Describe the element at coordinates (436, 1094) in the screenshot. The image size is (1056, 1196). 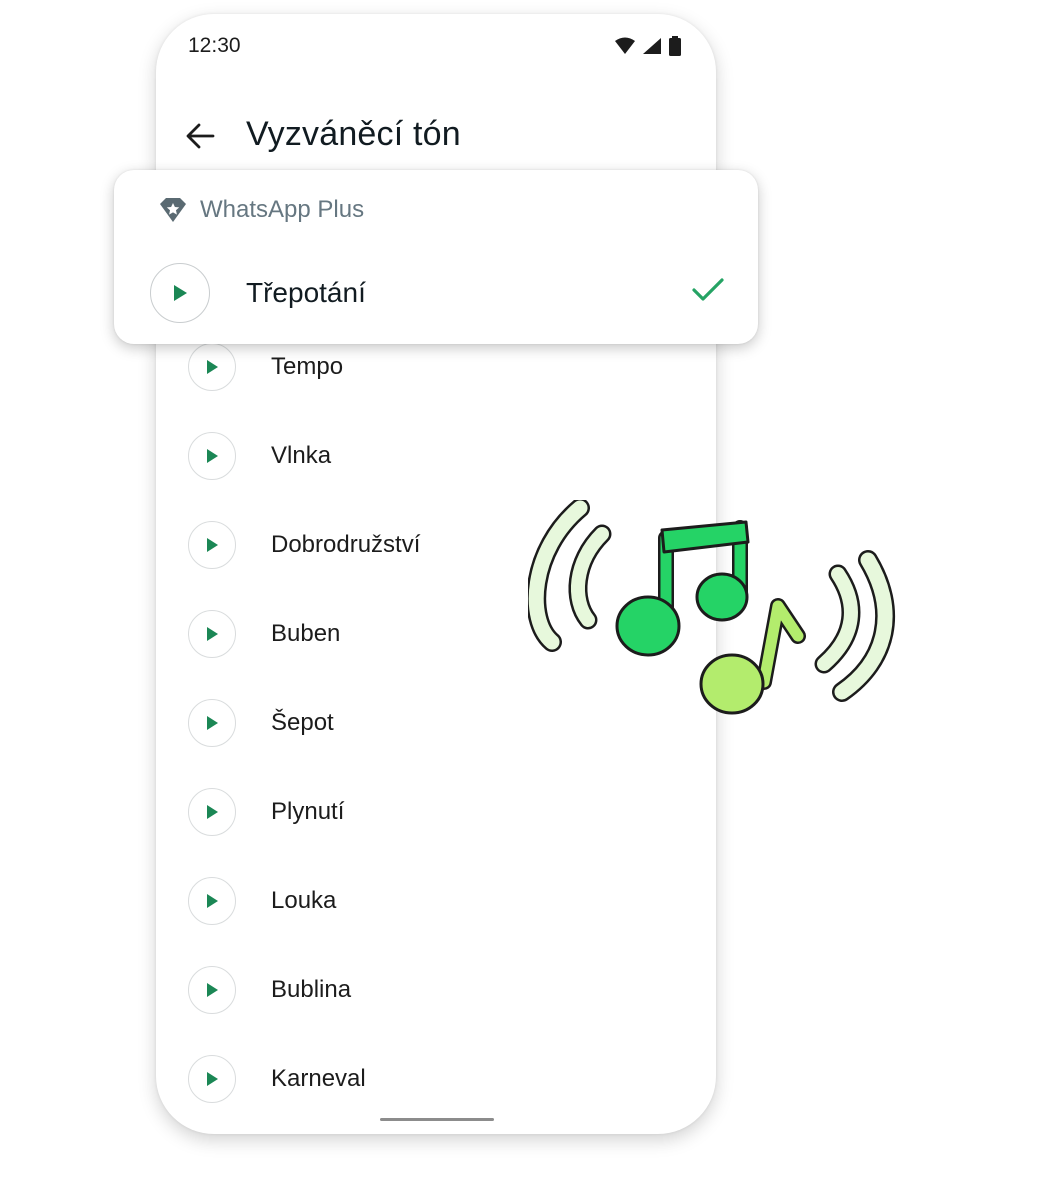
I see `ringtone-item-karneval: Karneval` at that location.